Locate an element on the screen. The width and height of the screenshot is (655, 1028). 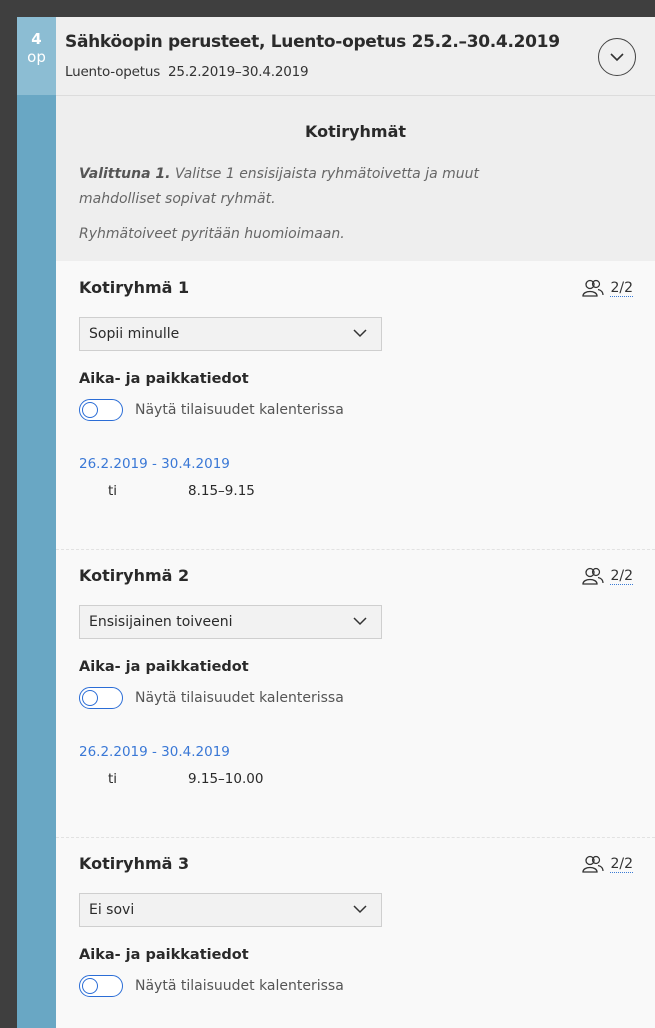
preference-select: Sopii minulle is located at coordinates (230, 334).